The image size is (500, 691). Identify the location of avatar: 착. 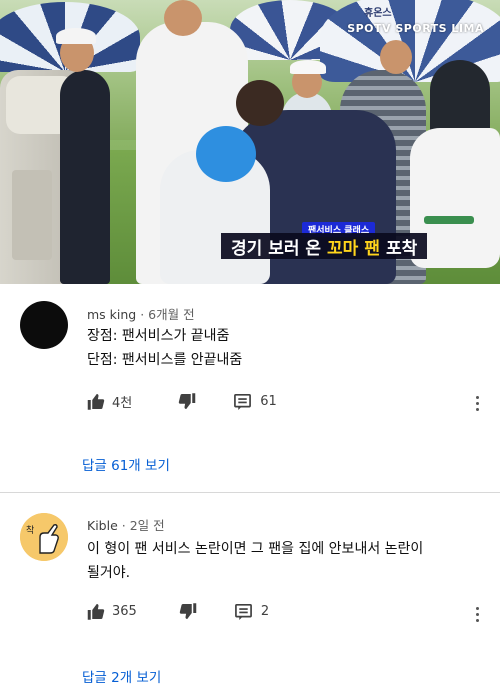
(44, 537).